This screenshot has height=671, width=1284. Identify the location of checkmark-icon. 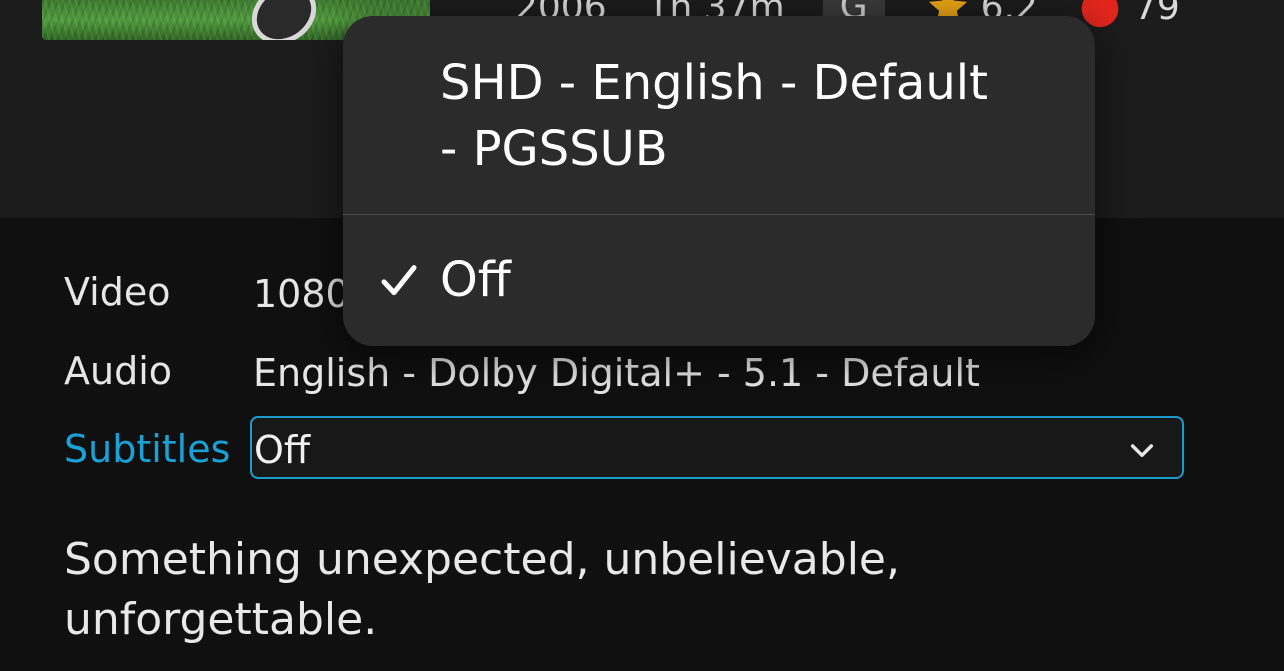
(399, 280).